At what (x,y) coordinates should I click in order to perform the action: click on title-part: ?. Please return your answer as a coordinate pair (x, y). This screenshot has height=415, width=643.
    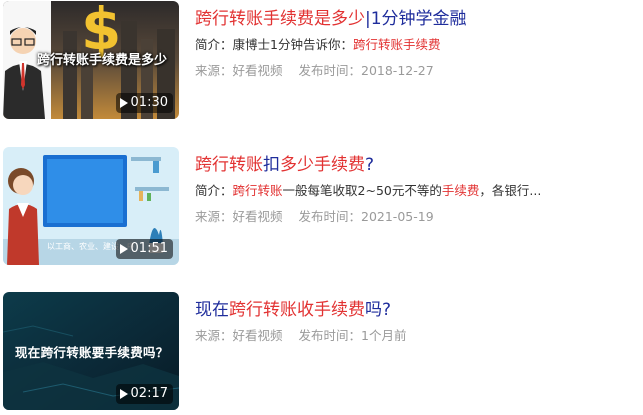
    Looking at the image, I should click on (370, 165).